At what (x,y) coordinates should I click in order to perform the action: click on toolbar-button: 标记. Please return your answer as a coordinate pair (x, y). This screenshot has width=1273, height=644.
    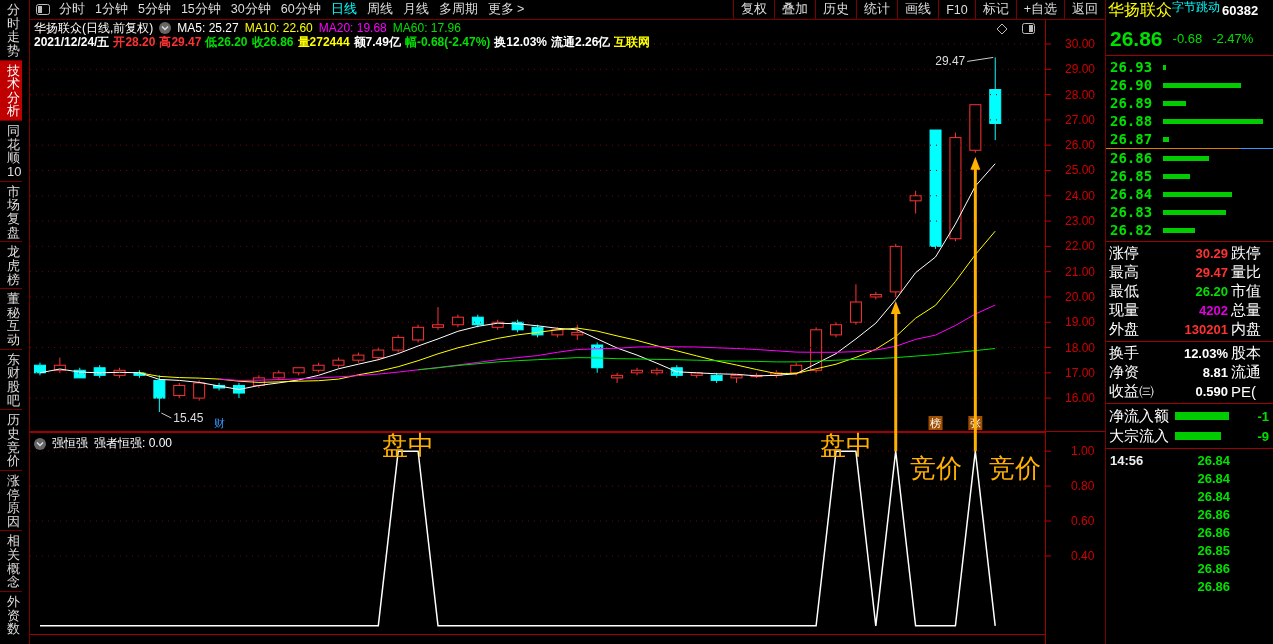
    Looking at the image, I should click on (995, 9).